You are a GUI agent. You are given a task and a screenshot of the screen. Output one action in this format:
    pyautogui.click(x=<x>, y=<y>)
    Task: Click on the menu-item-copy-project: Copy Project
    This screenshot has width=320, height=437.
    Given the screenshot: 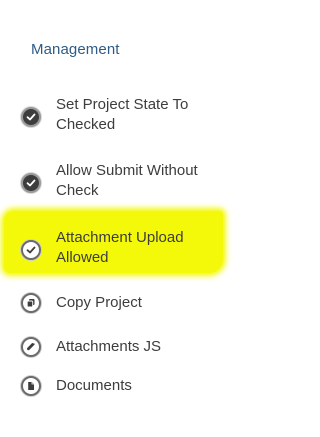 What is the action you would take?
    pyautogui.click(x=148, y=303)
    